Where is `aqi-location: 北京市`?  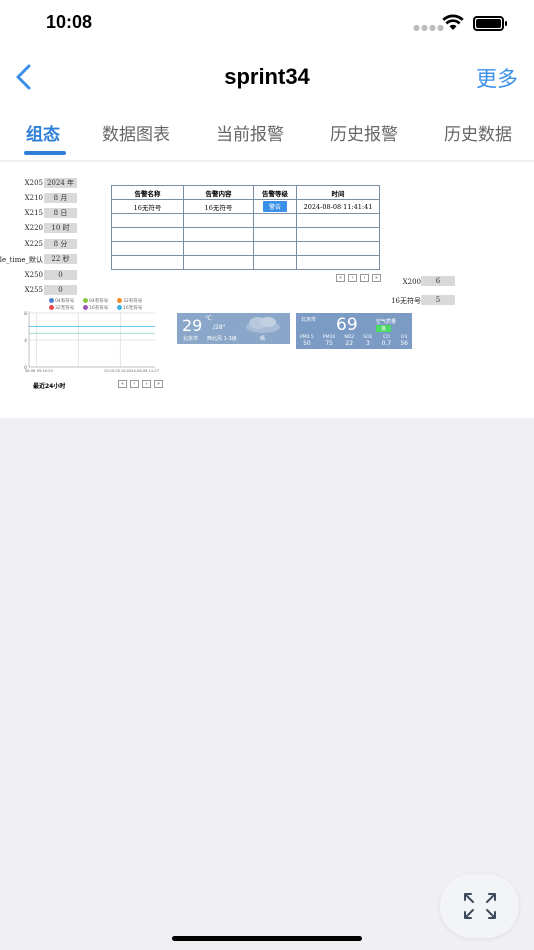 aqi-location: 北京市 is located at coordinates (309, 320).